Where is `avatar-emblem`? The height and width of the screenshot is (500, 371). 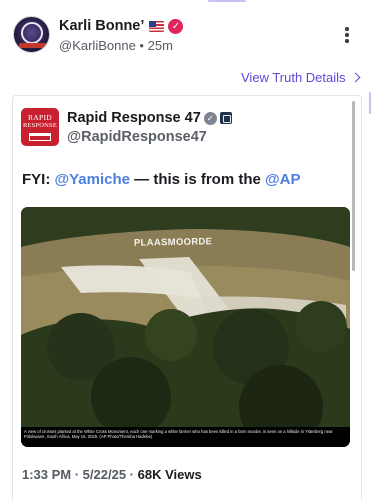
avatar-emblem is located at coordinates (32, 33).